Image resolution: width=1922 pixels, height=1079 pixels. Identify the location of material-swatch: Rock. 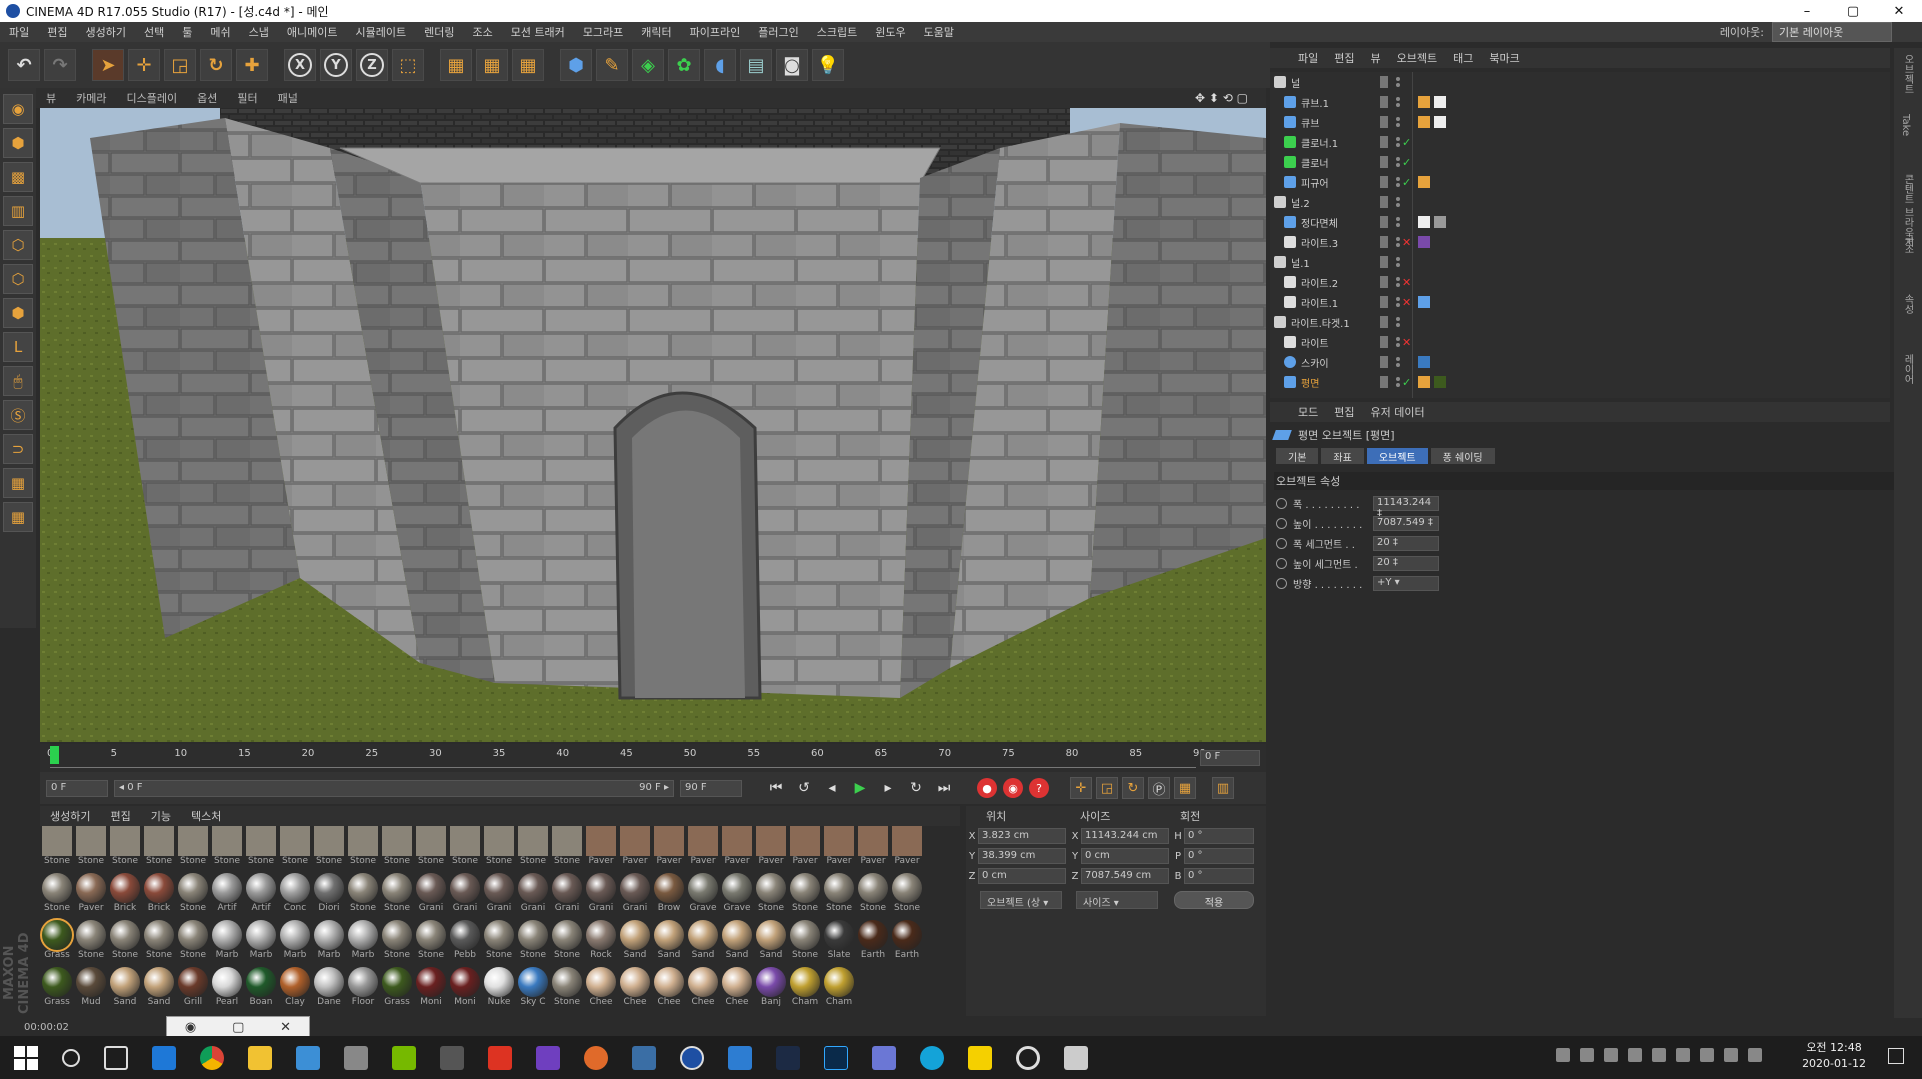
(601, 943).